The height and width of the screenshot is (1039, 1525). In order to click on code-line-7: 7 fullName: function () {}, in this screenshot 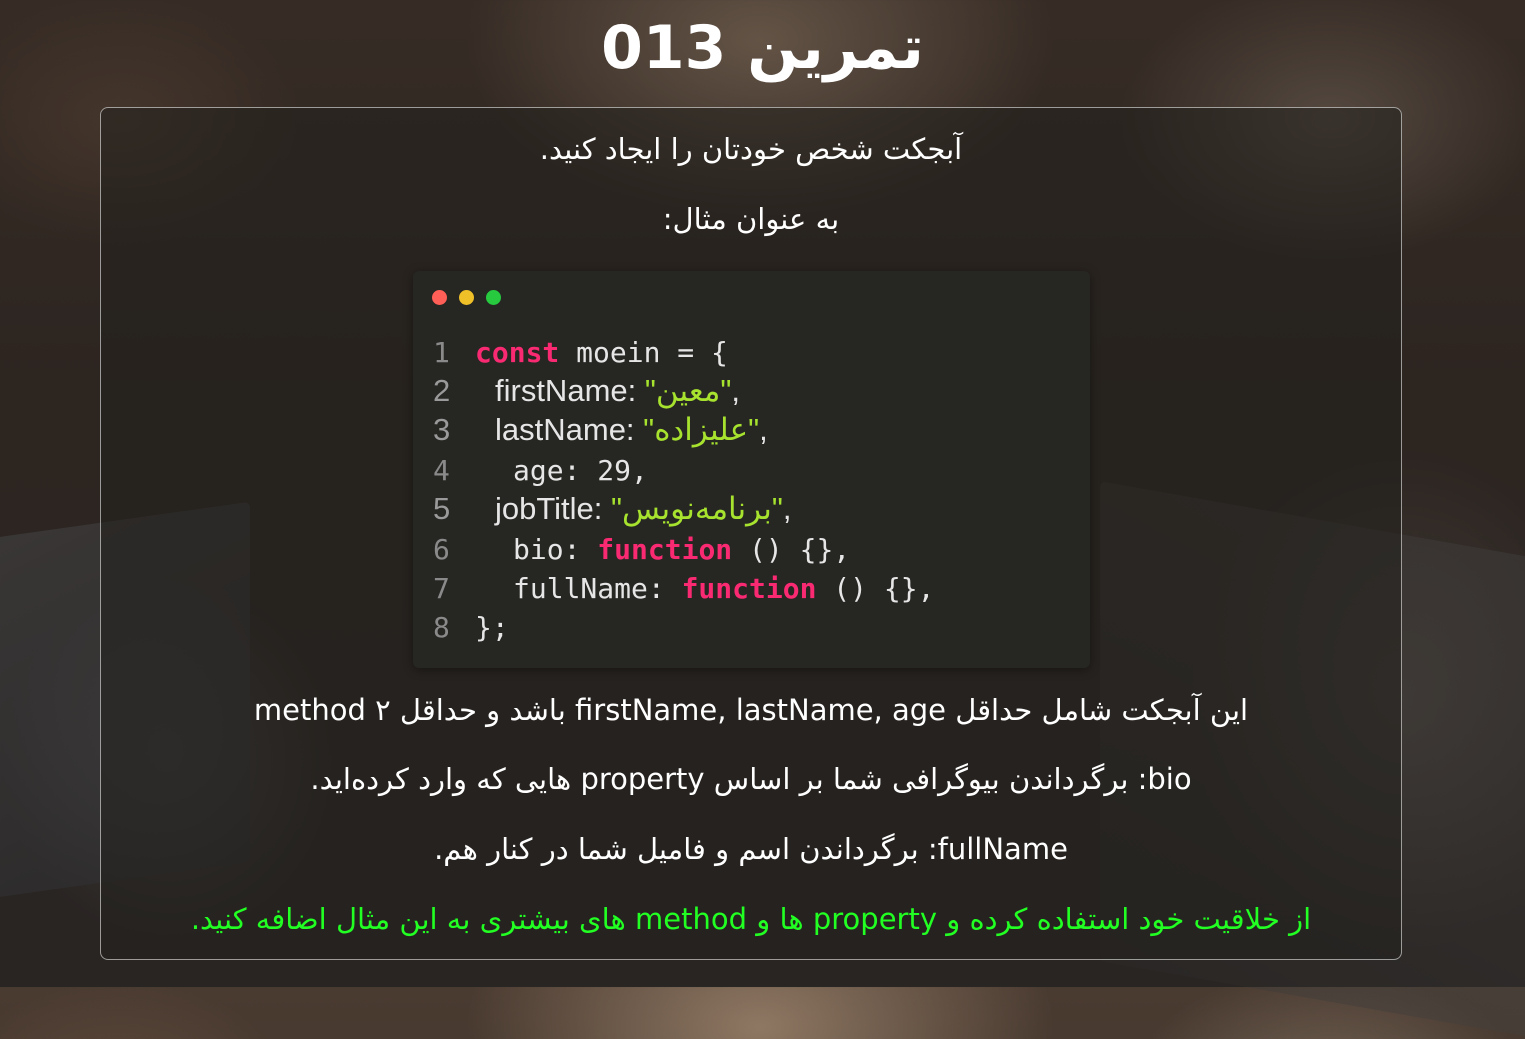, I will do `click(683, 588)`.